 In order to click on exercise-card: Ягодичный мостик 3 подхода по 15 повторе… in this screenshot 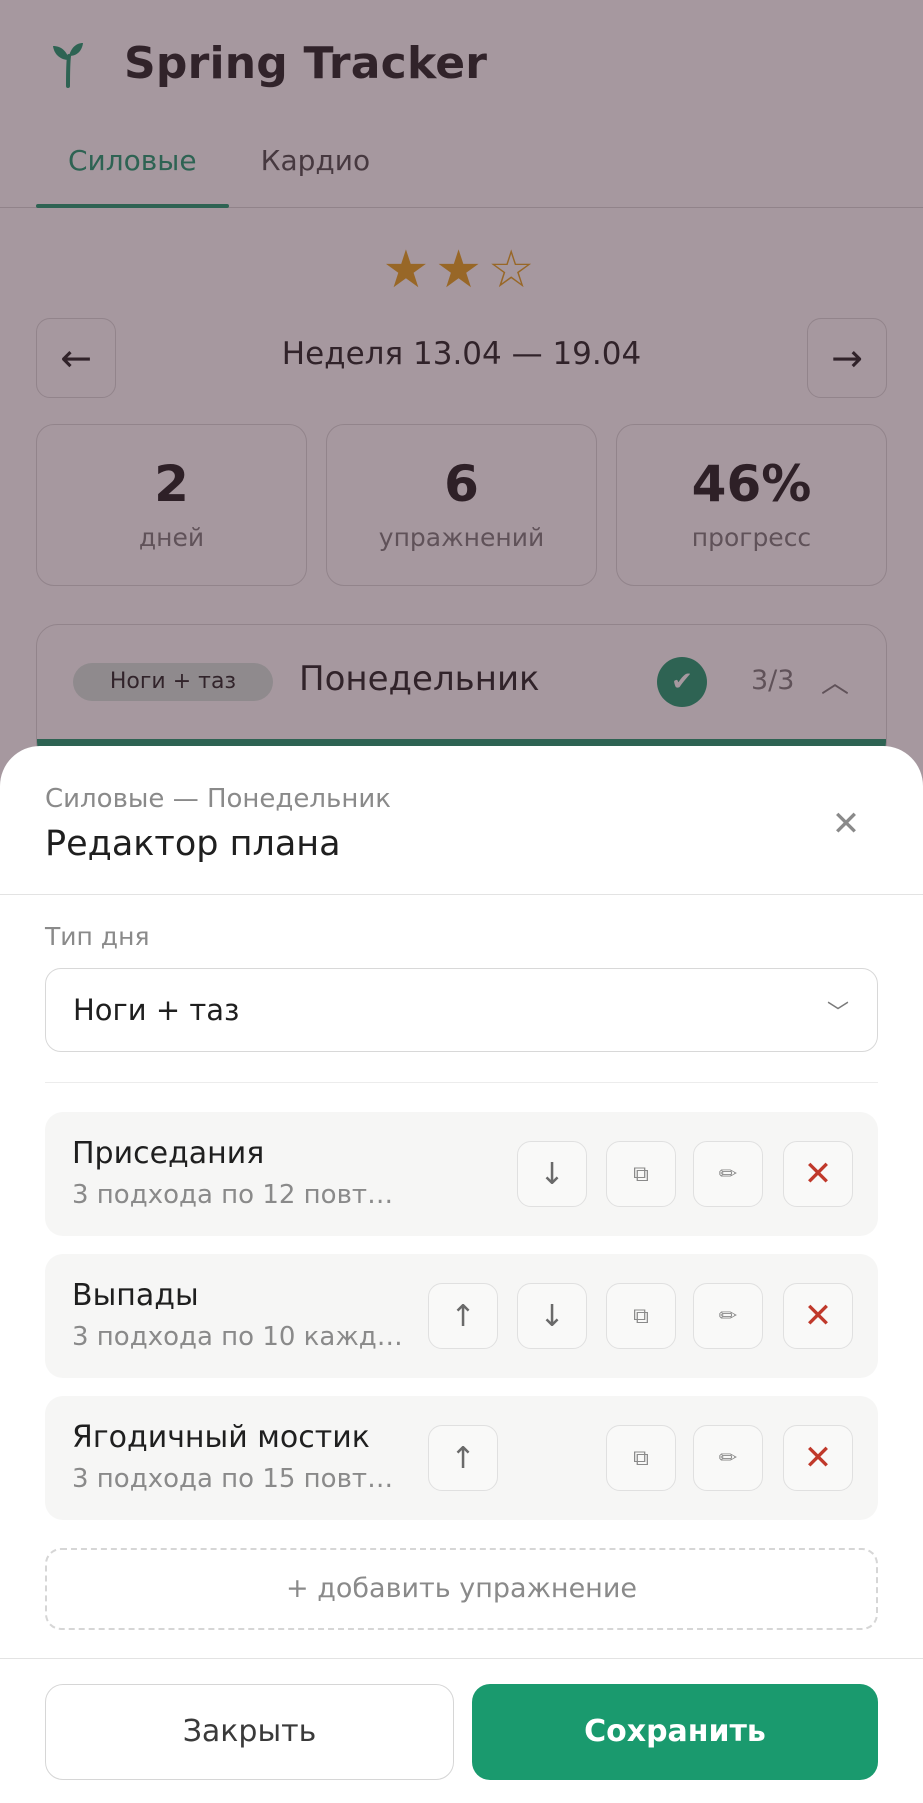, I will do `click(461, 1458)`.